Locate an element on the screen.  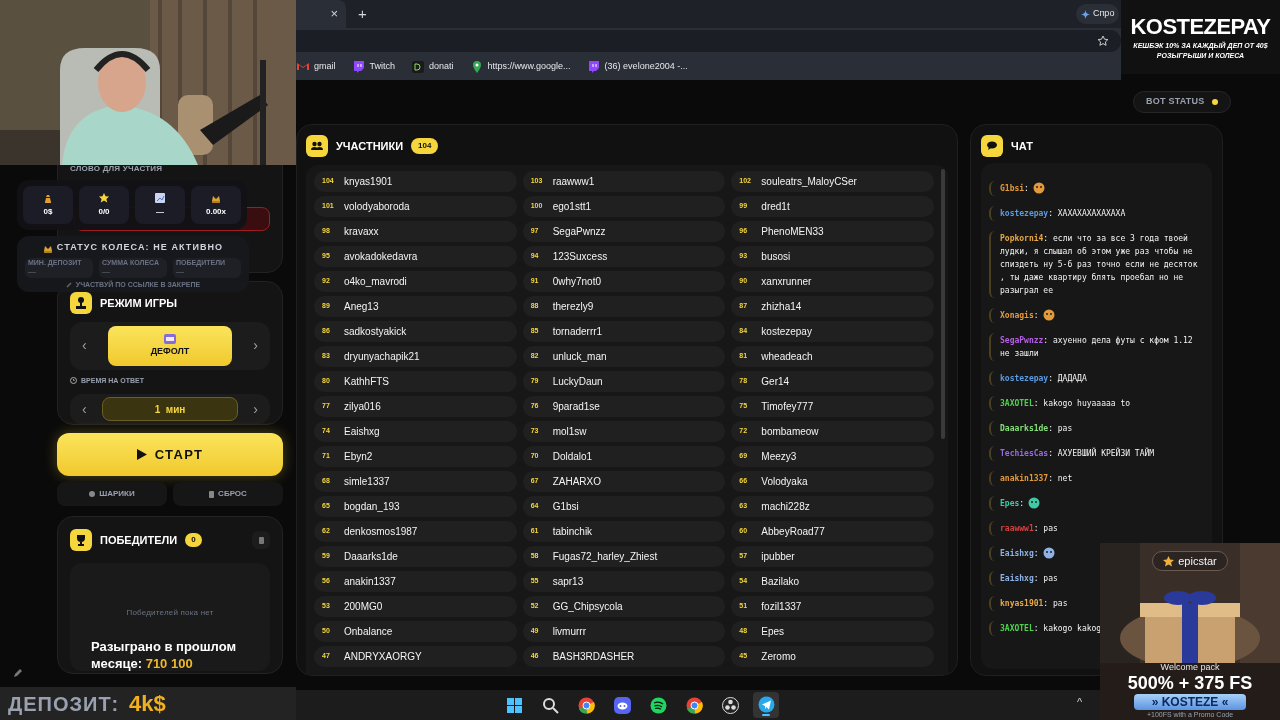
reset-button: СБРОС is located at coordinates (228, 494).